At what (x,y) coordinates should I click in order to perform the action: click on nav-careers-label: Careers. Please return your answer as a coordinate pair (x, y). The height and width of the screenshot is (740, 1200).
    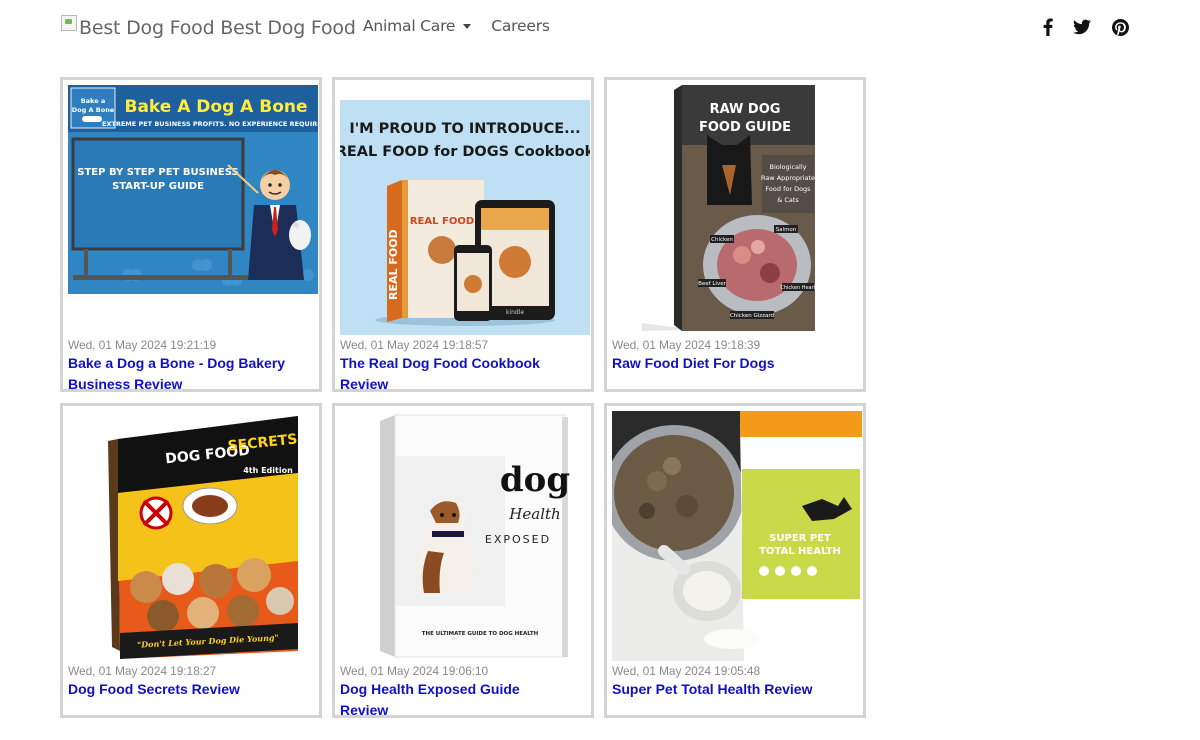
    Looking at the image, I should click on (520, 26).